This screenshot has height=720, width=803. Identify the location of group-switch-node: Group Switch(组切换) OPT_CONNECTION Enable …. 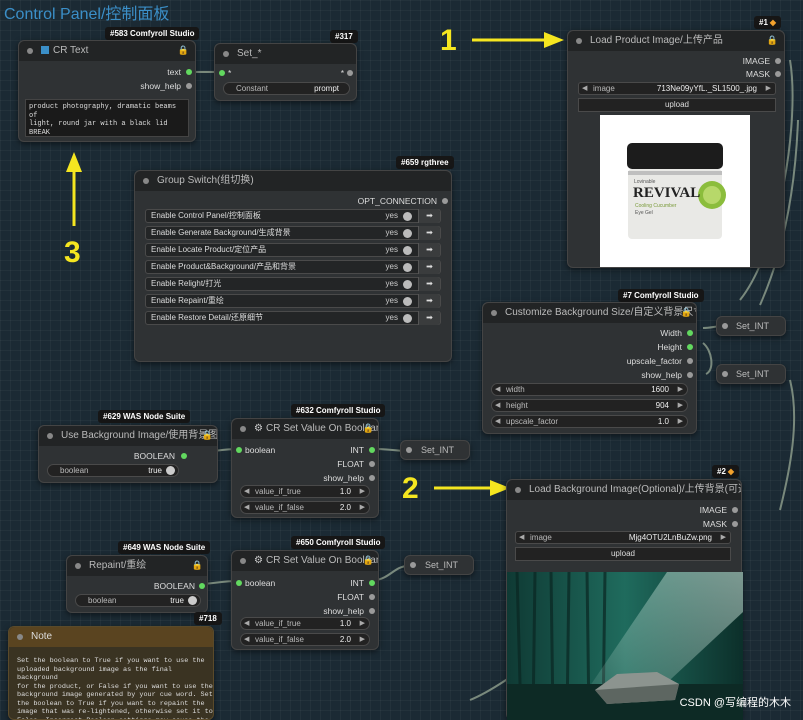
(293, 266).